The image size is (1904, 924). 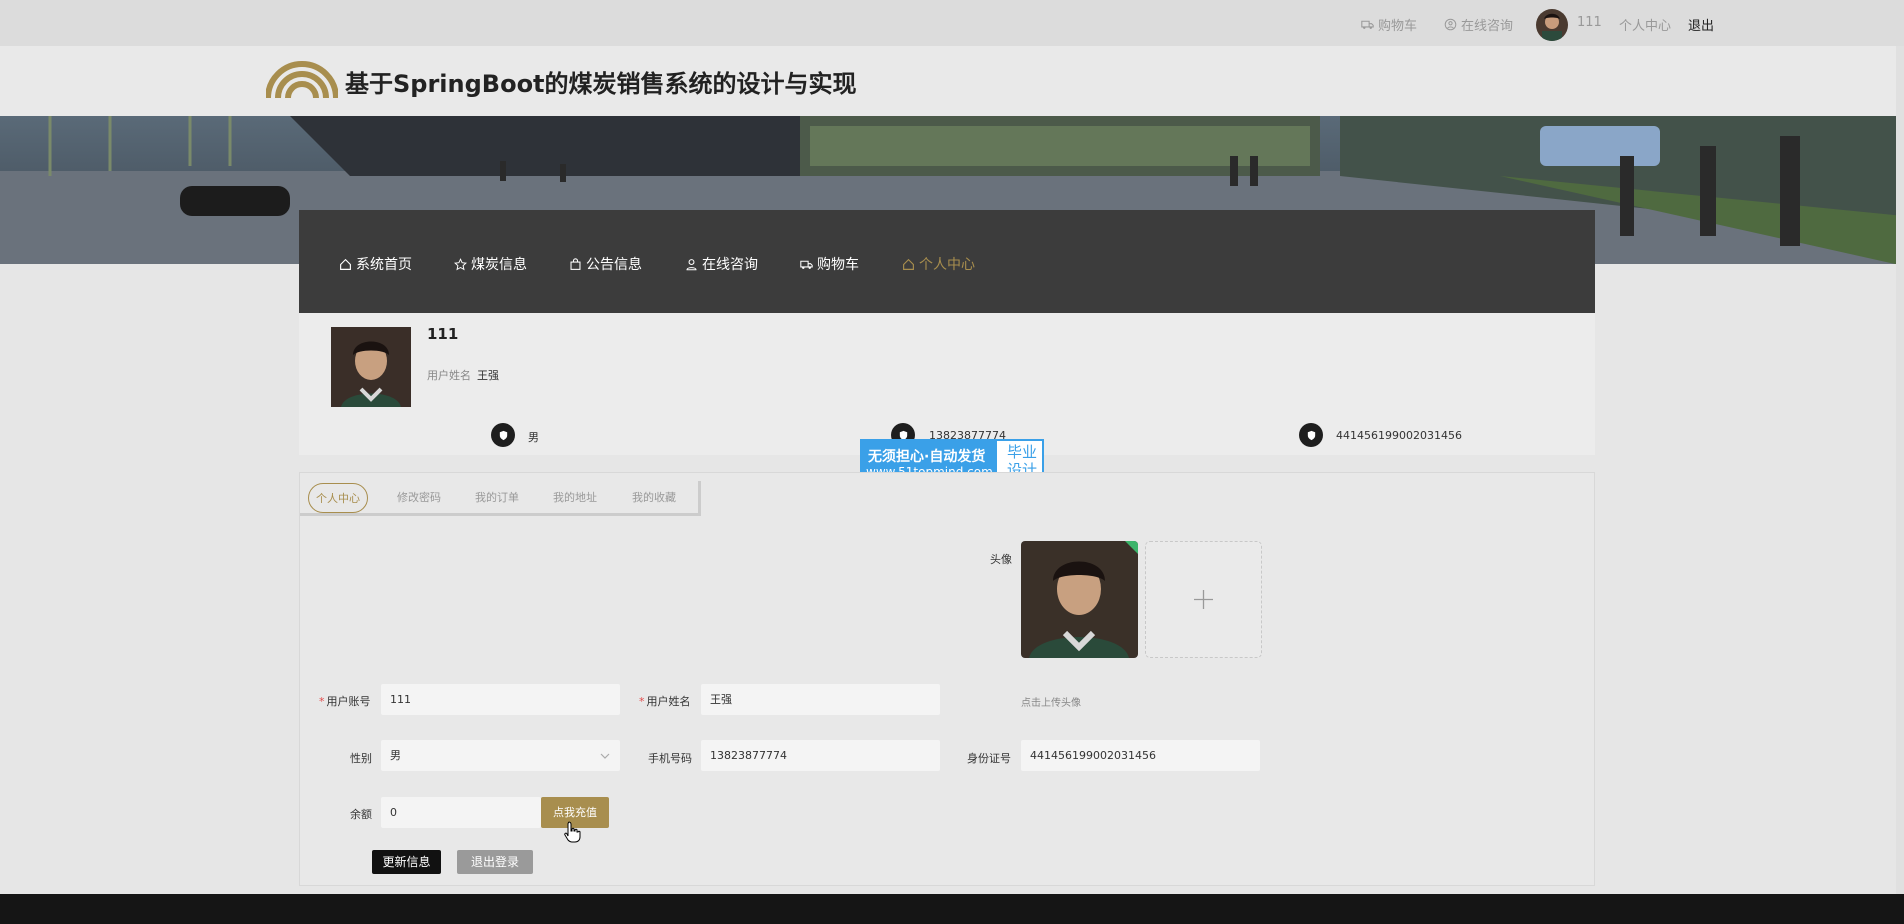 I want to click on name-label: * 用户姓名, so click(x=665, y=701).